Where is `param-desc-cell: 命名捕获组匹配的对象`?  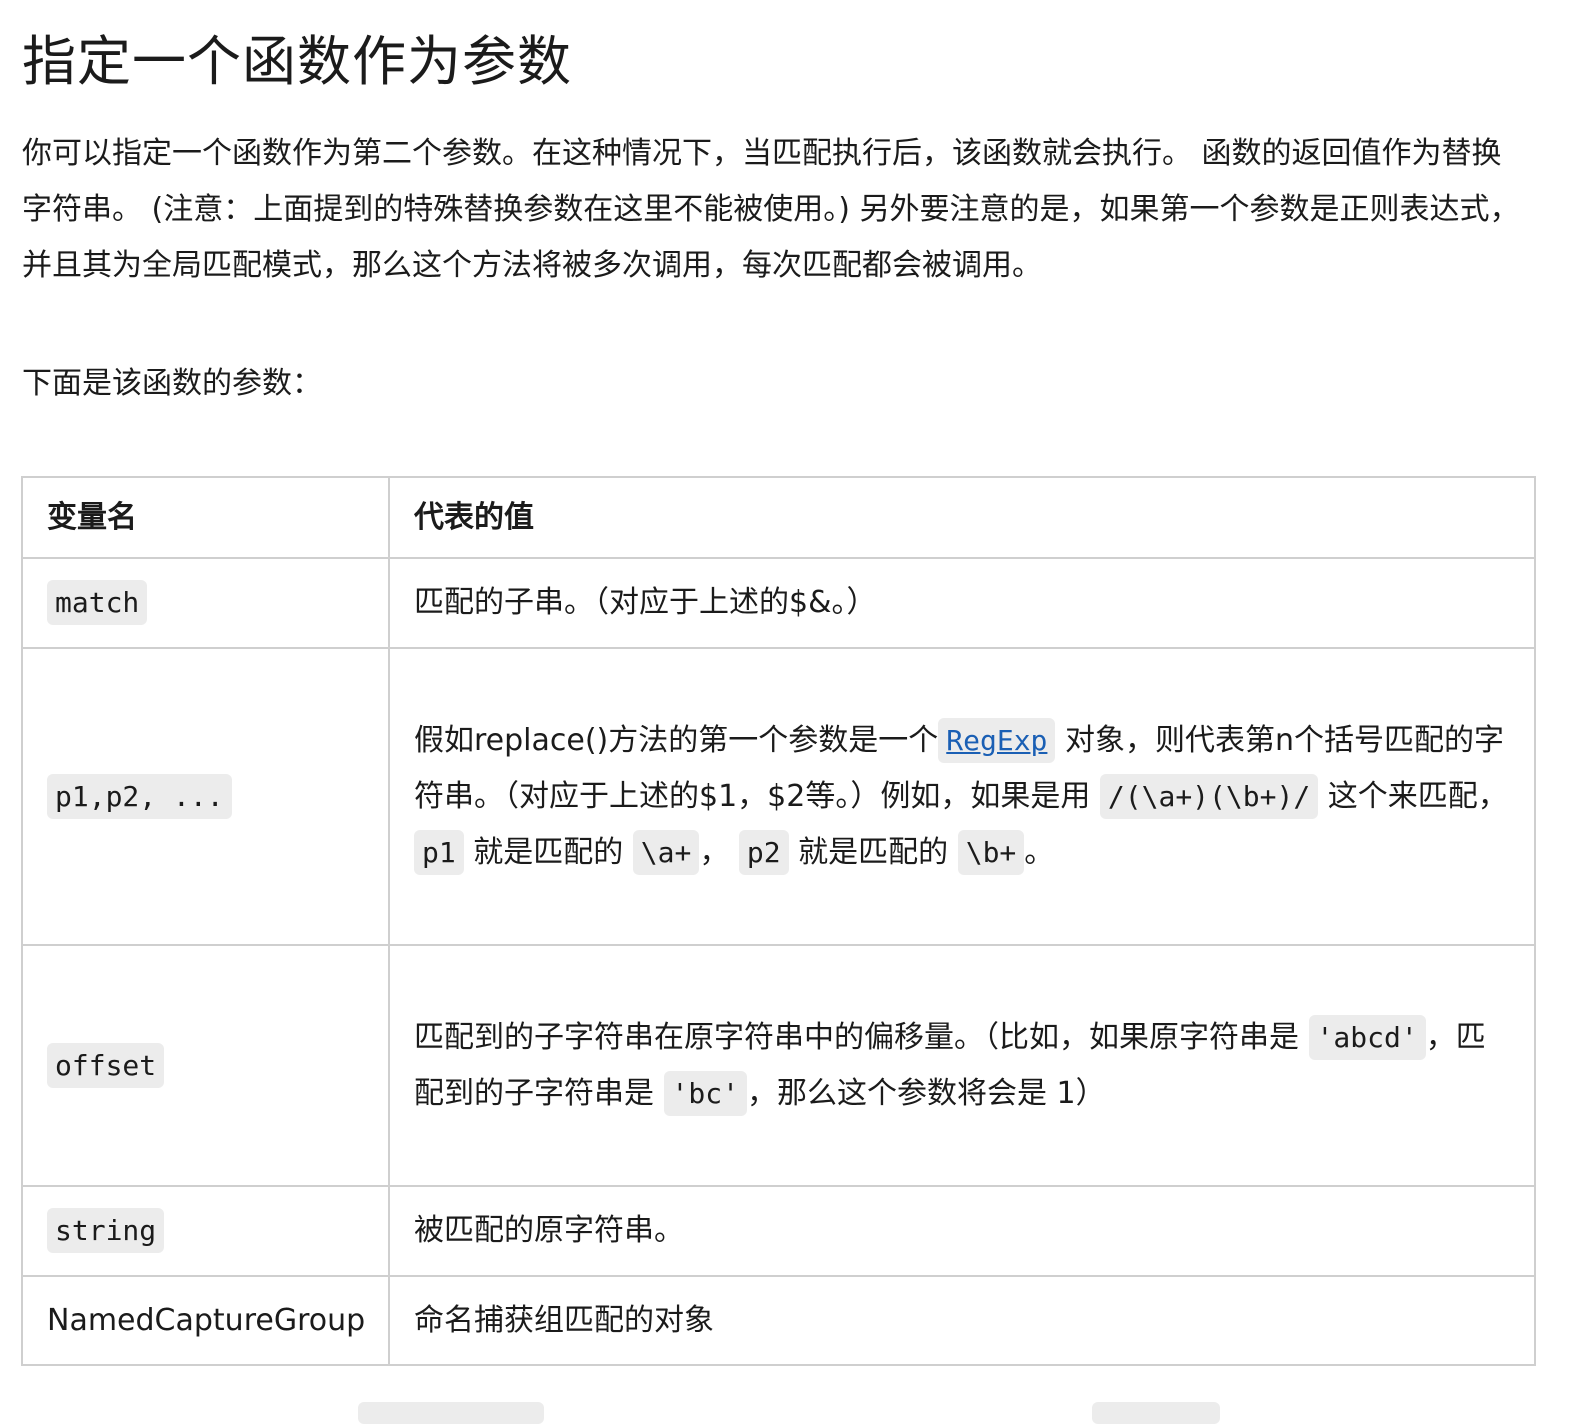 param-desc-cell: 命名捕获组匹配的对象 is located at coordinates (962, 1320).